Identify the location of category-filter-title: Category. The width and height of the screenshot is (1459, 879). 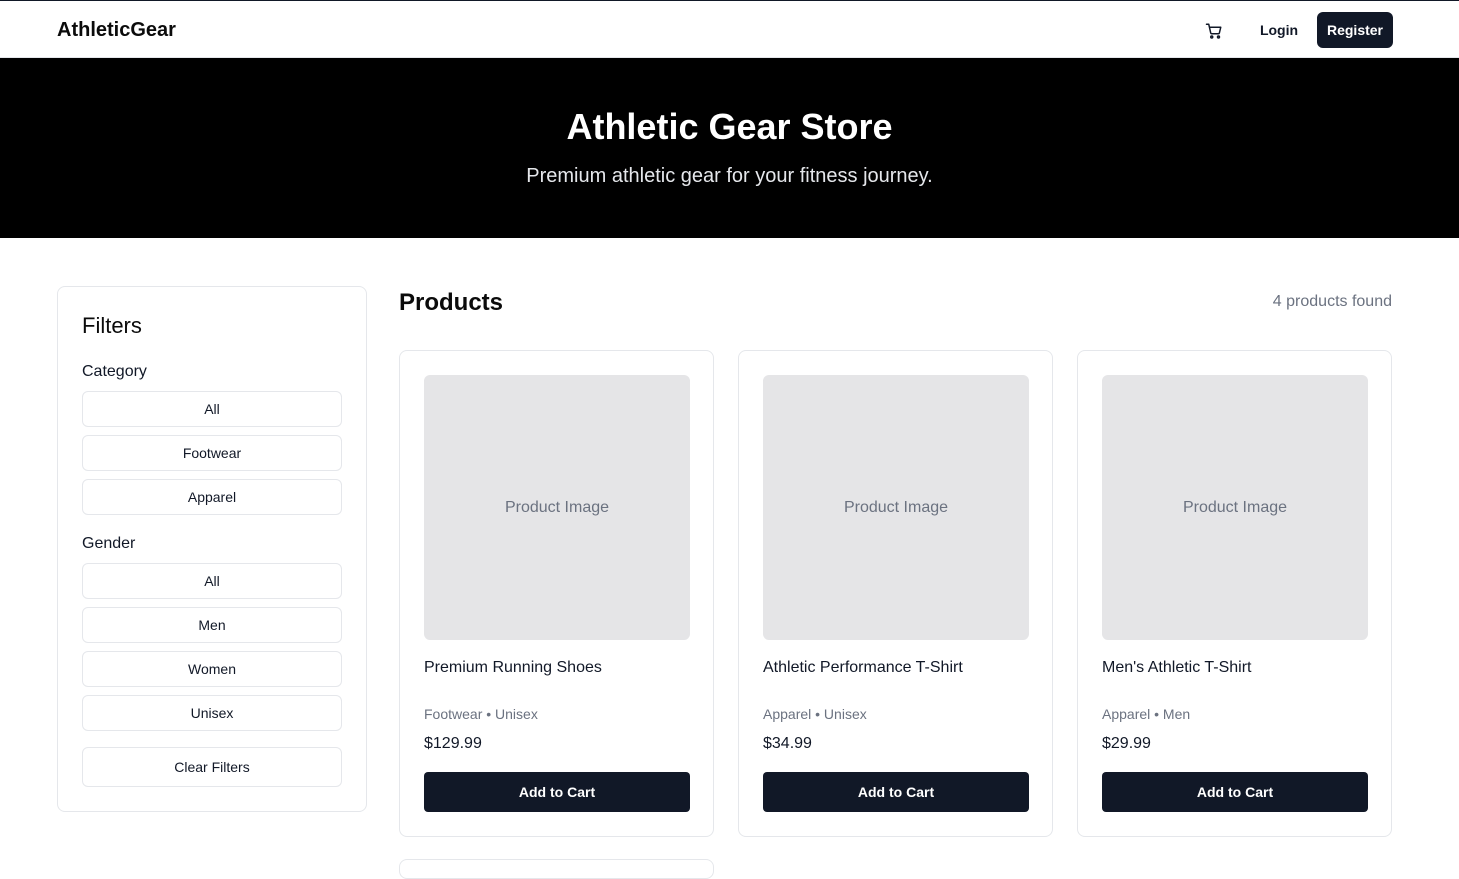
(114, 371).